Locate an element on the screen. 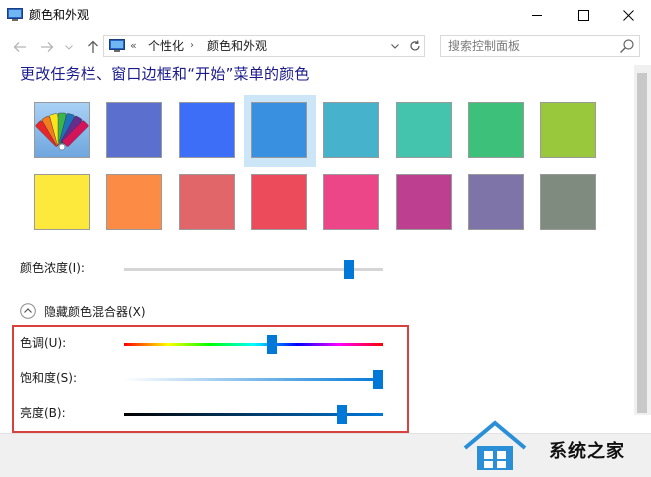  forward-button is located at coordinates (47, 47).